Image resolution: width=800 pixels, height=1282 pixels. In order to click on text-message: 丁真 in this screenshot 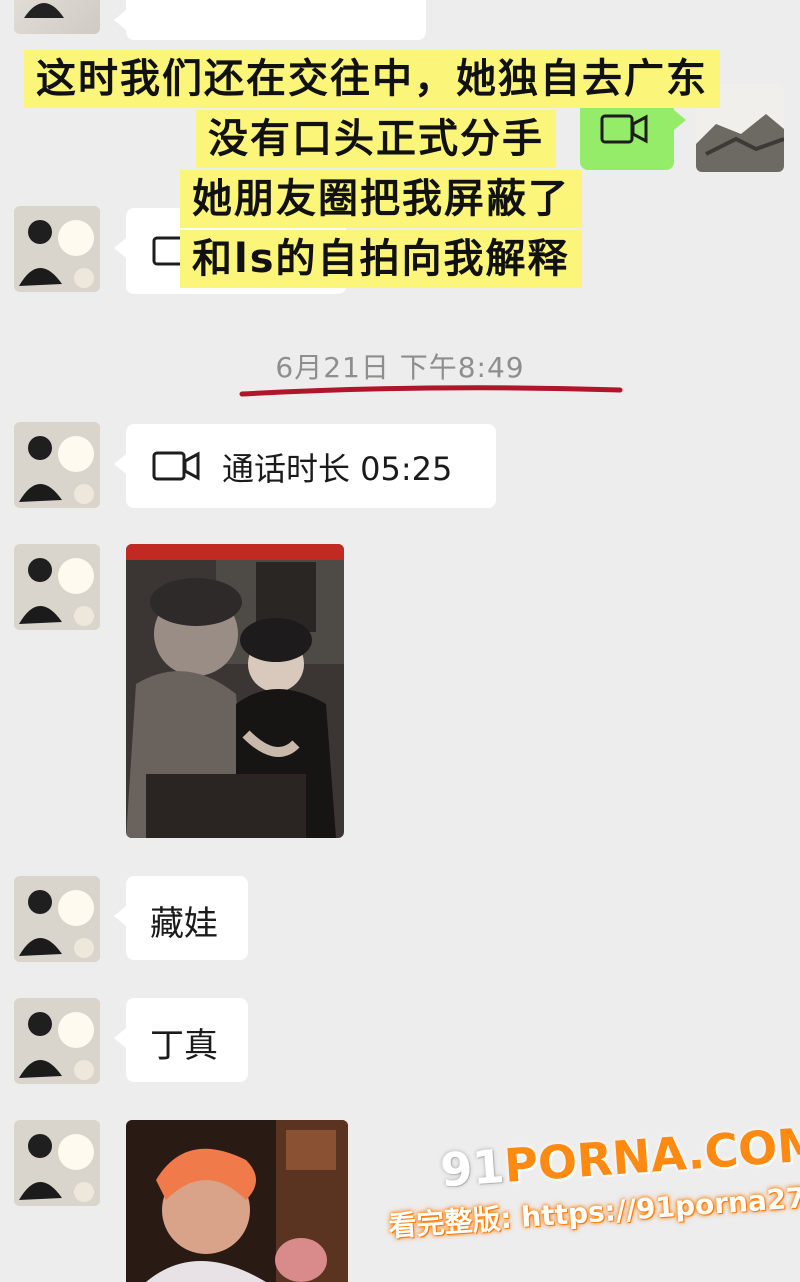, I will do `click(181, 1040)`.